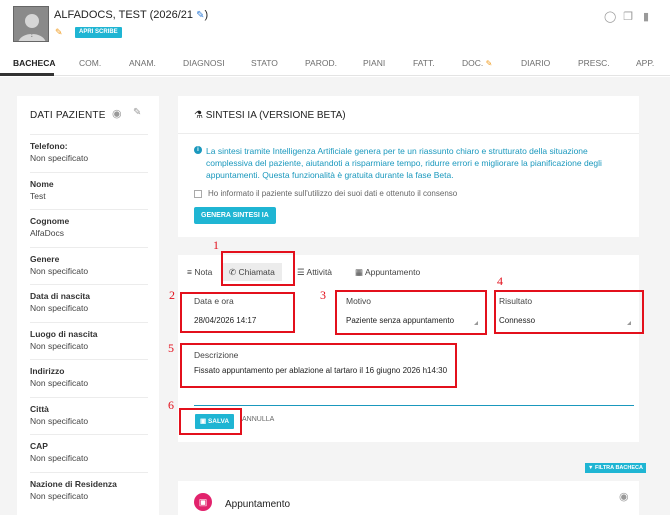  What do you see at coordinates (34, 63) in the screenshot?
I see `tab-bacheca: BACHECA` at bounding box center [34, 63].